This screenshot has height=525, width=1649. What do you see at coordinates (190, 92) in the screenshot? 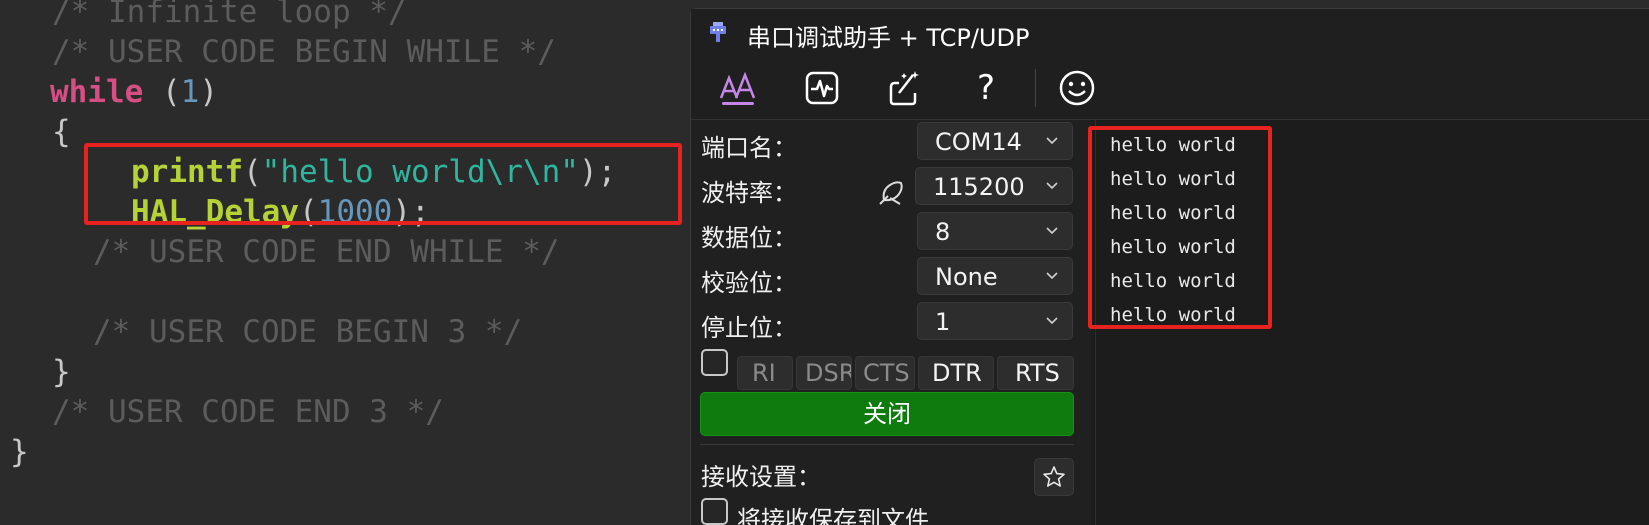
I see `number-literal: 1` at bounding box center [190, 92].